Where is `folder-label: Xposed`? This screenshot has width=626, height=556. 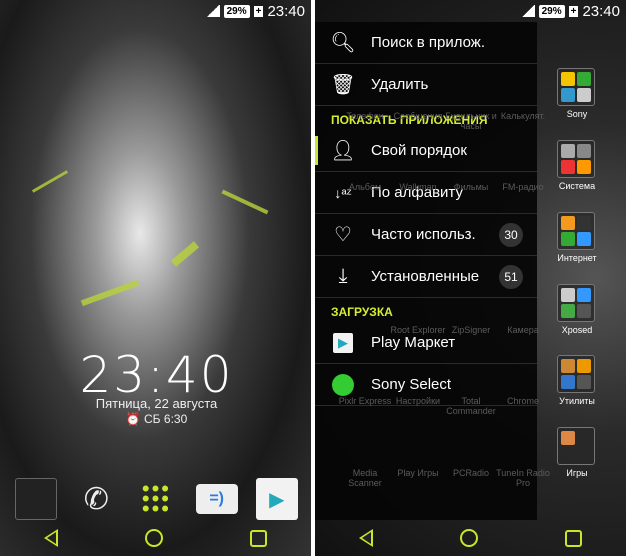 folder-label: Xposed is located at coordinates (577, 330).